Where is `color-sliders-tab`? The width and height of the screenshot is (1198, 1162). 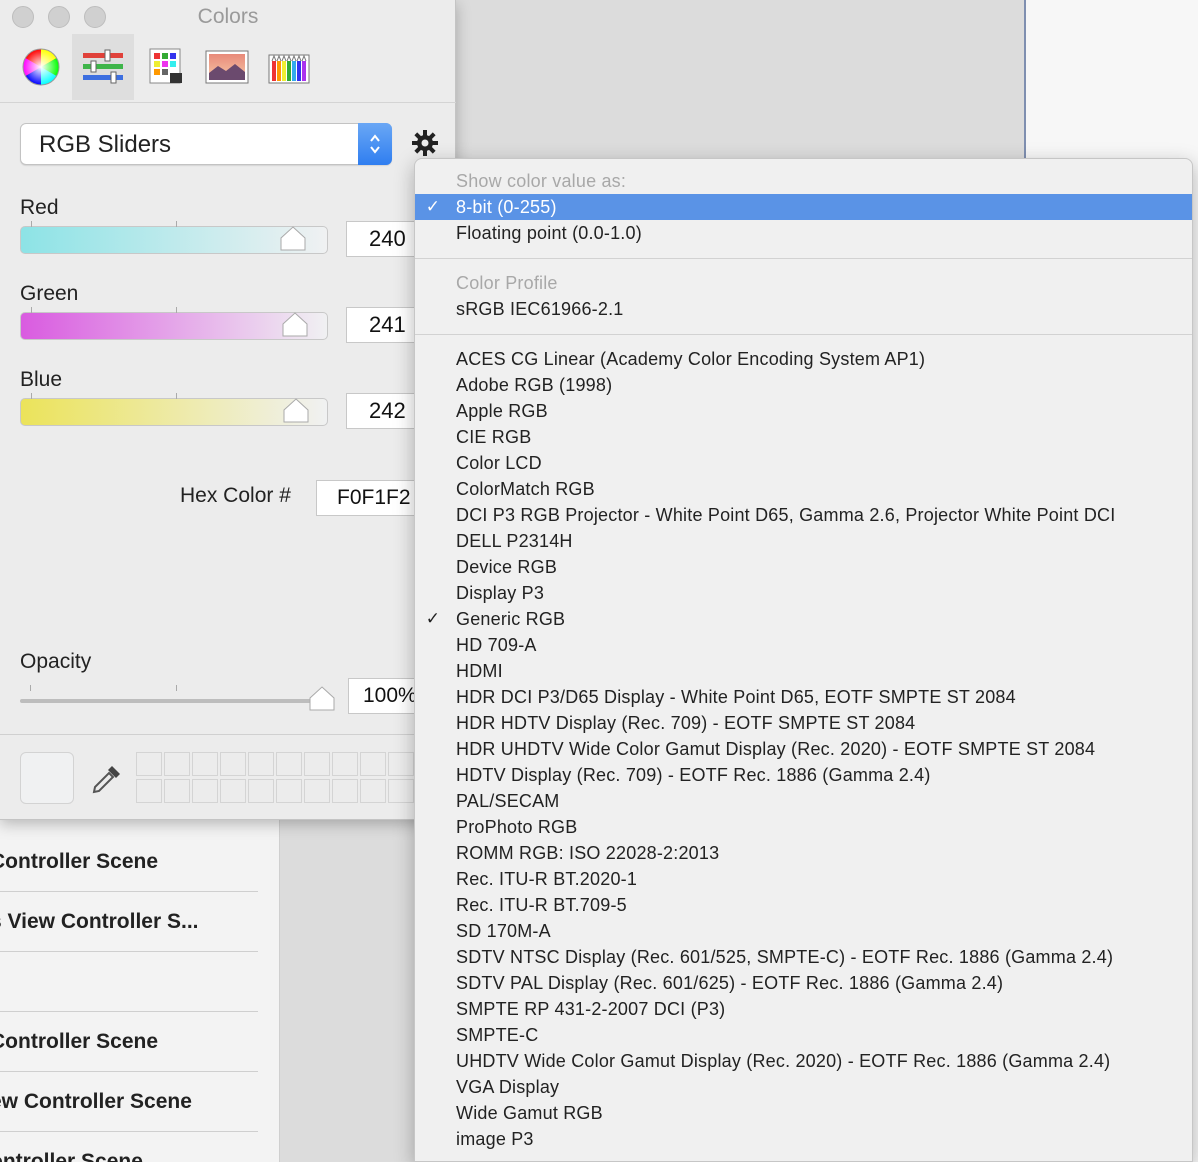
color-sliders-tab is located at coordinates (103, 67).